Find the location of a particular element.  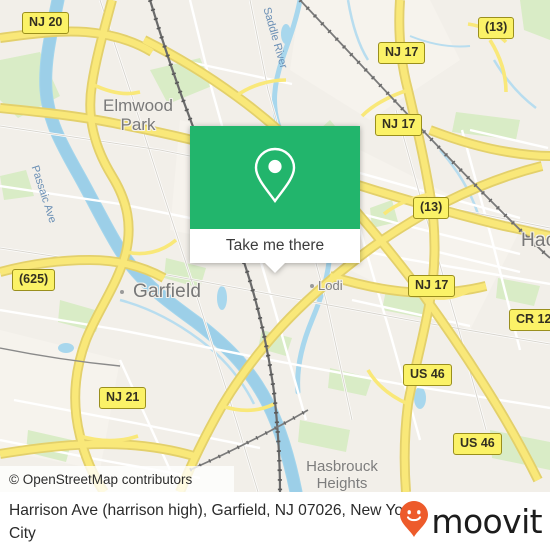

shield-13-mid: (13) is located at coordinates (431, 208).